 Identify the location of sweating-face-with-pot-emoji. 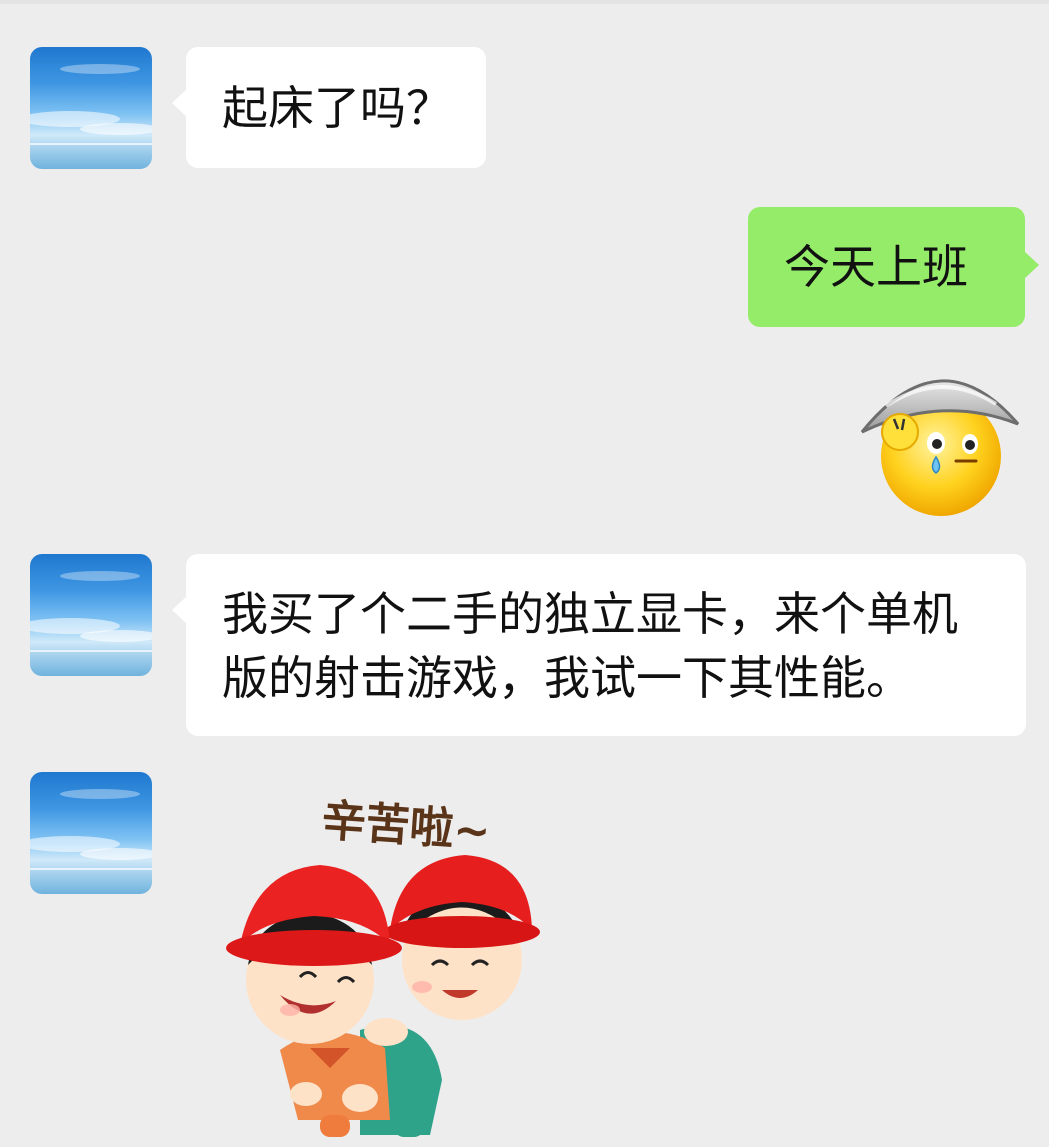
(941, 441).